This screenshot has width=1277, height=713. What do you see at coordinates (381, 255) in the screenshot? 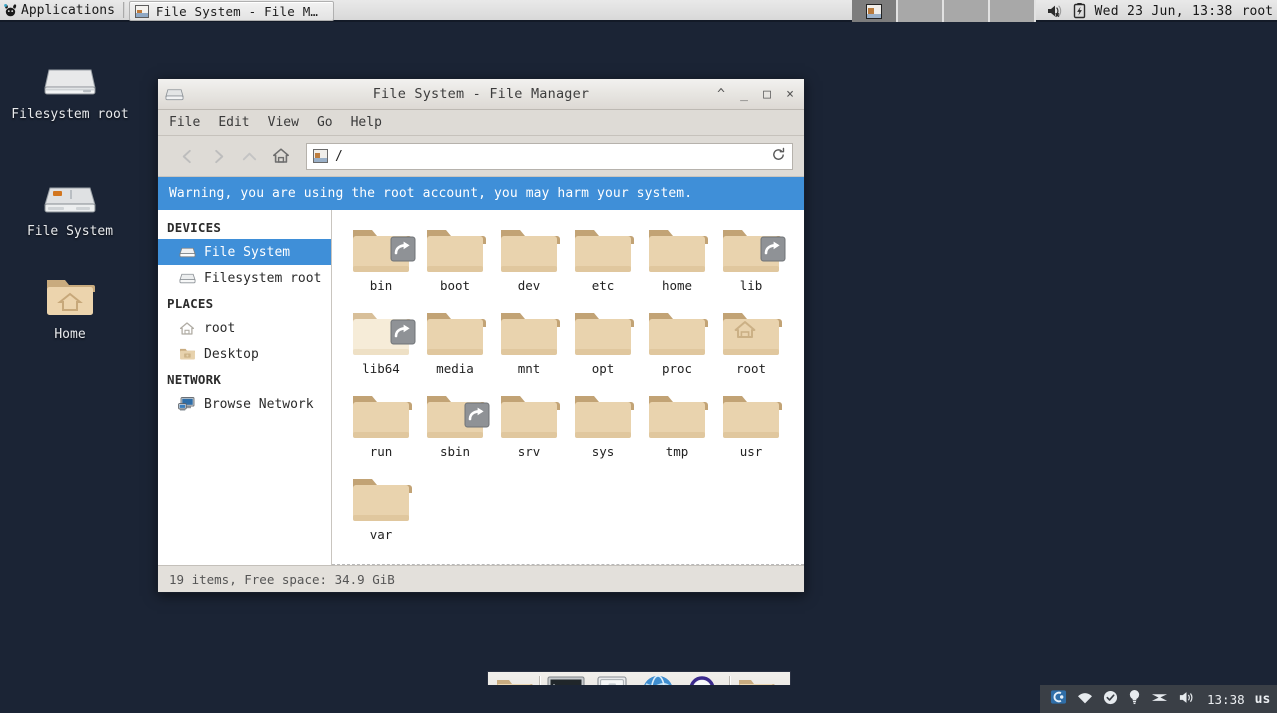
I see `file-item: bin` at bounding box center [381, 255].